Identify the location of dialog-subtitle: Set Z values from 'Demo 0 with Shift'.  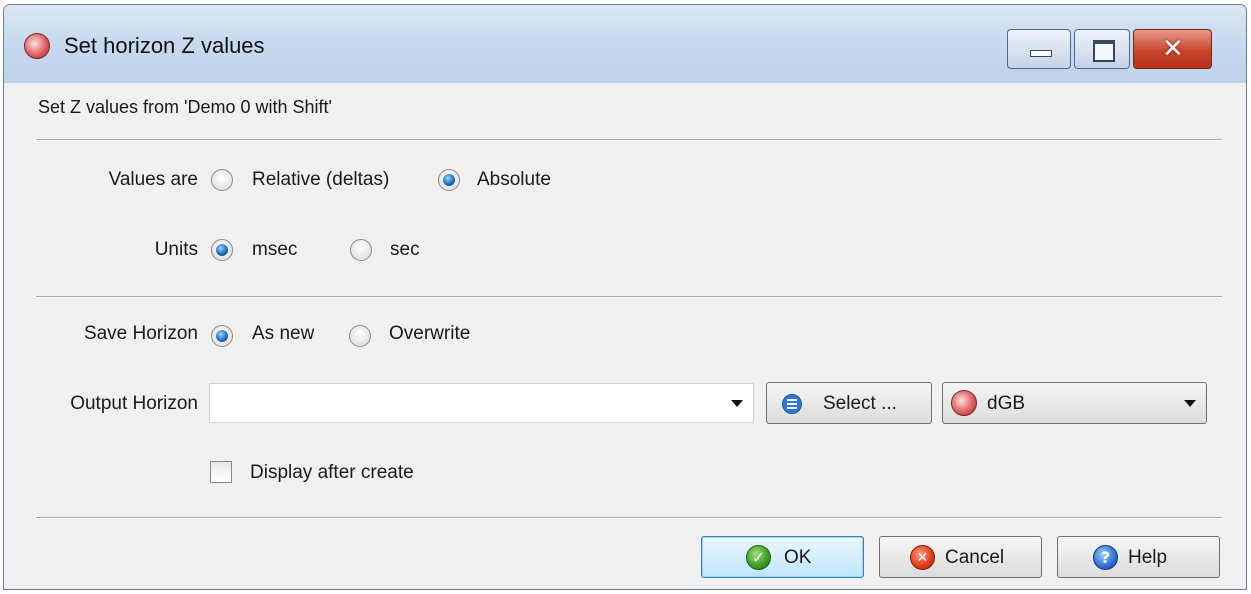
(185, 107).